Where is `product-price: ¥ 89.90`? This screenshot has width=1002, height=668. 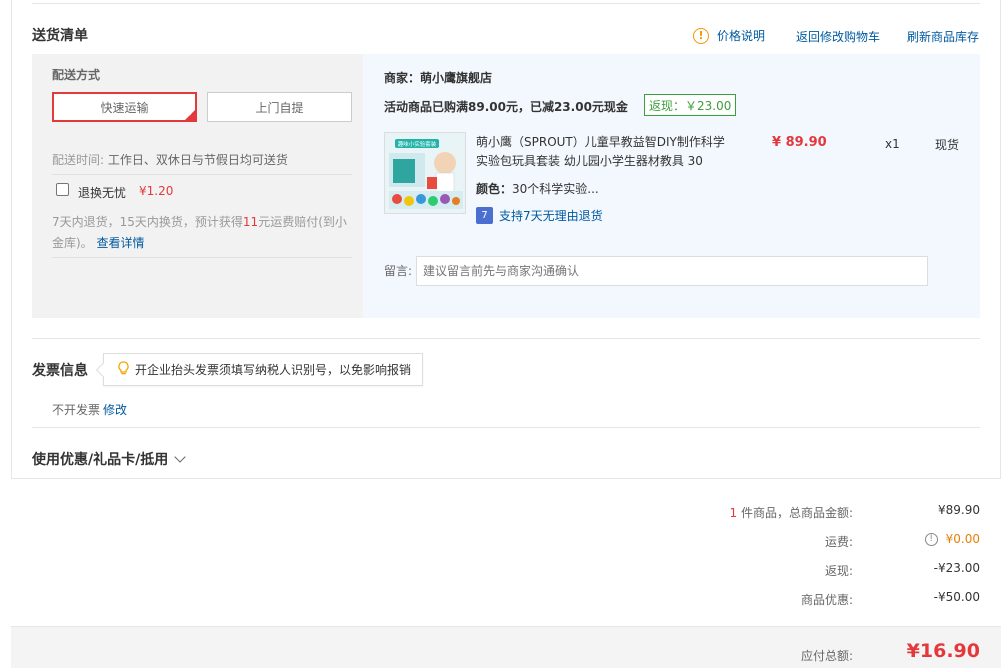
product-price: ¥ 89.90 is located at coordinates (799, 142).